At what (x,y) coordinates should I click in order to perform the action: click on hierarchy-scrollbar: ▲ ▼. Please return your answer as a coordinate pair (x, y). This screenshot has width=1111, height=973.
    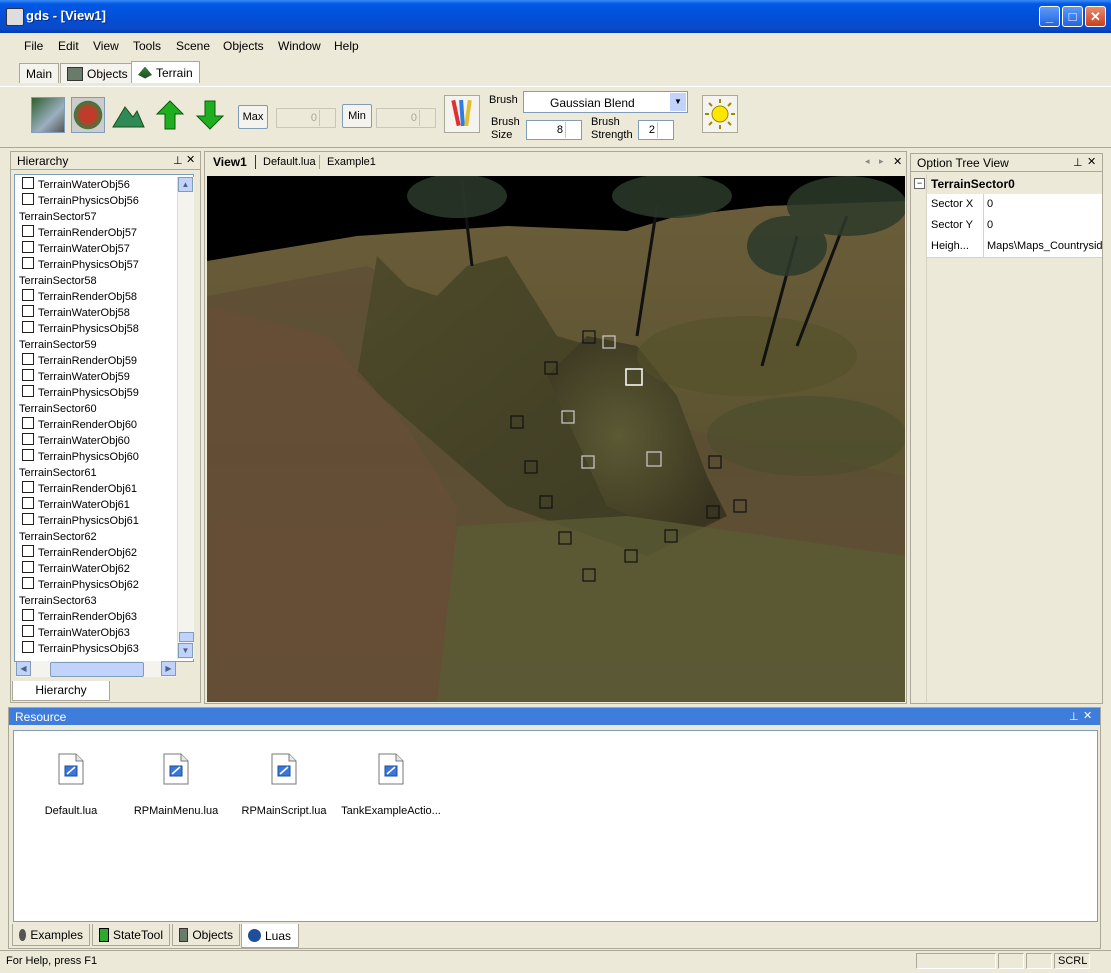
    Looking at the image, I should click on (185, 418).